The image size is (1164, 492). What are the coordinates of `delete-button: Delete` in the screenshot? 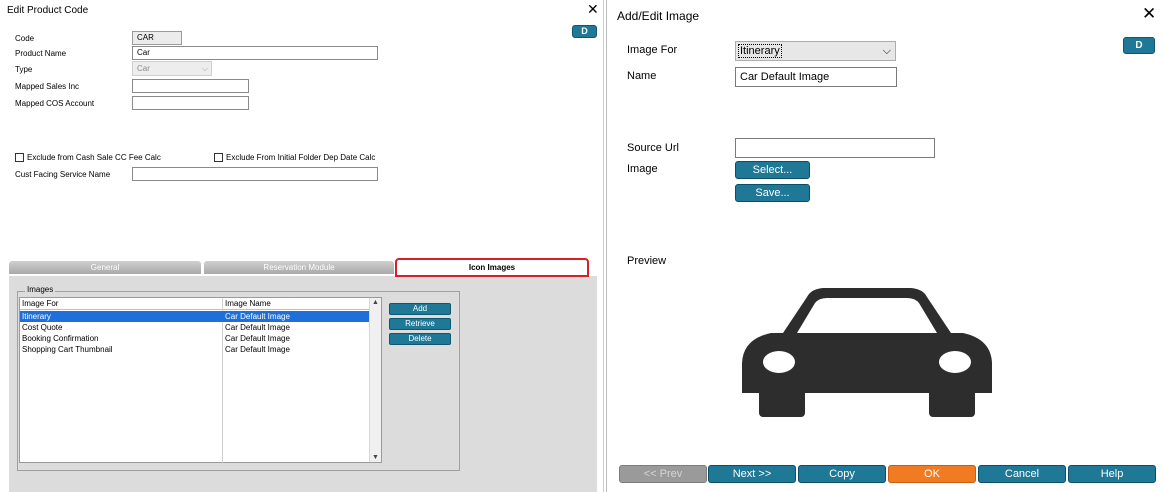 It's located at (420, 339).